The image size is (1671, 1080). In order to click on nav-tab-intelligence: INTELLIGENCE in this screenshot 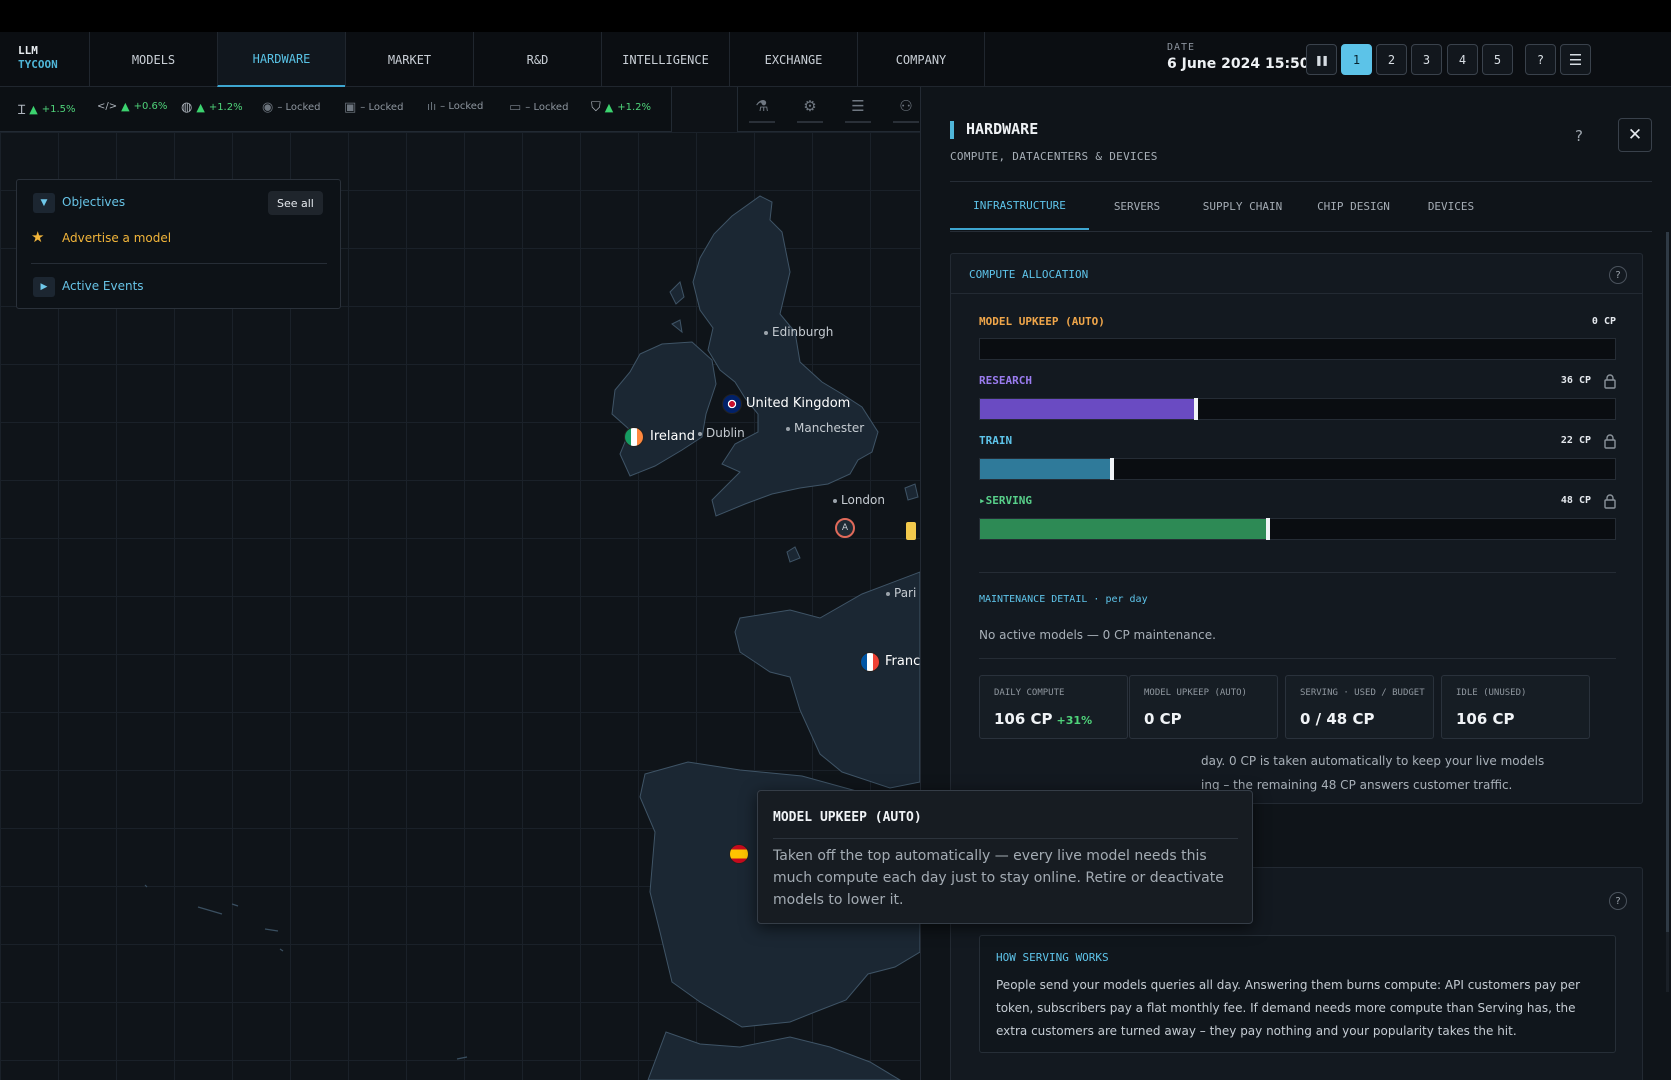, I will do `click(665, 59)`.